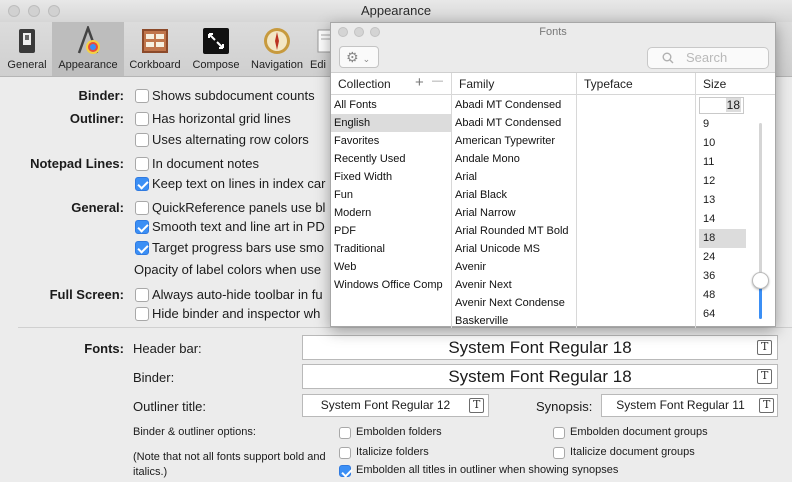  I want to click on size-item: 14, so click(722, 219).